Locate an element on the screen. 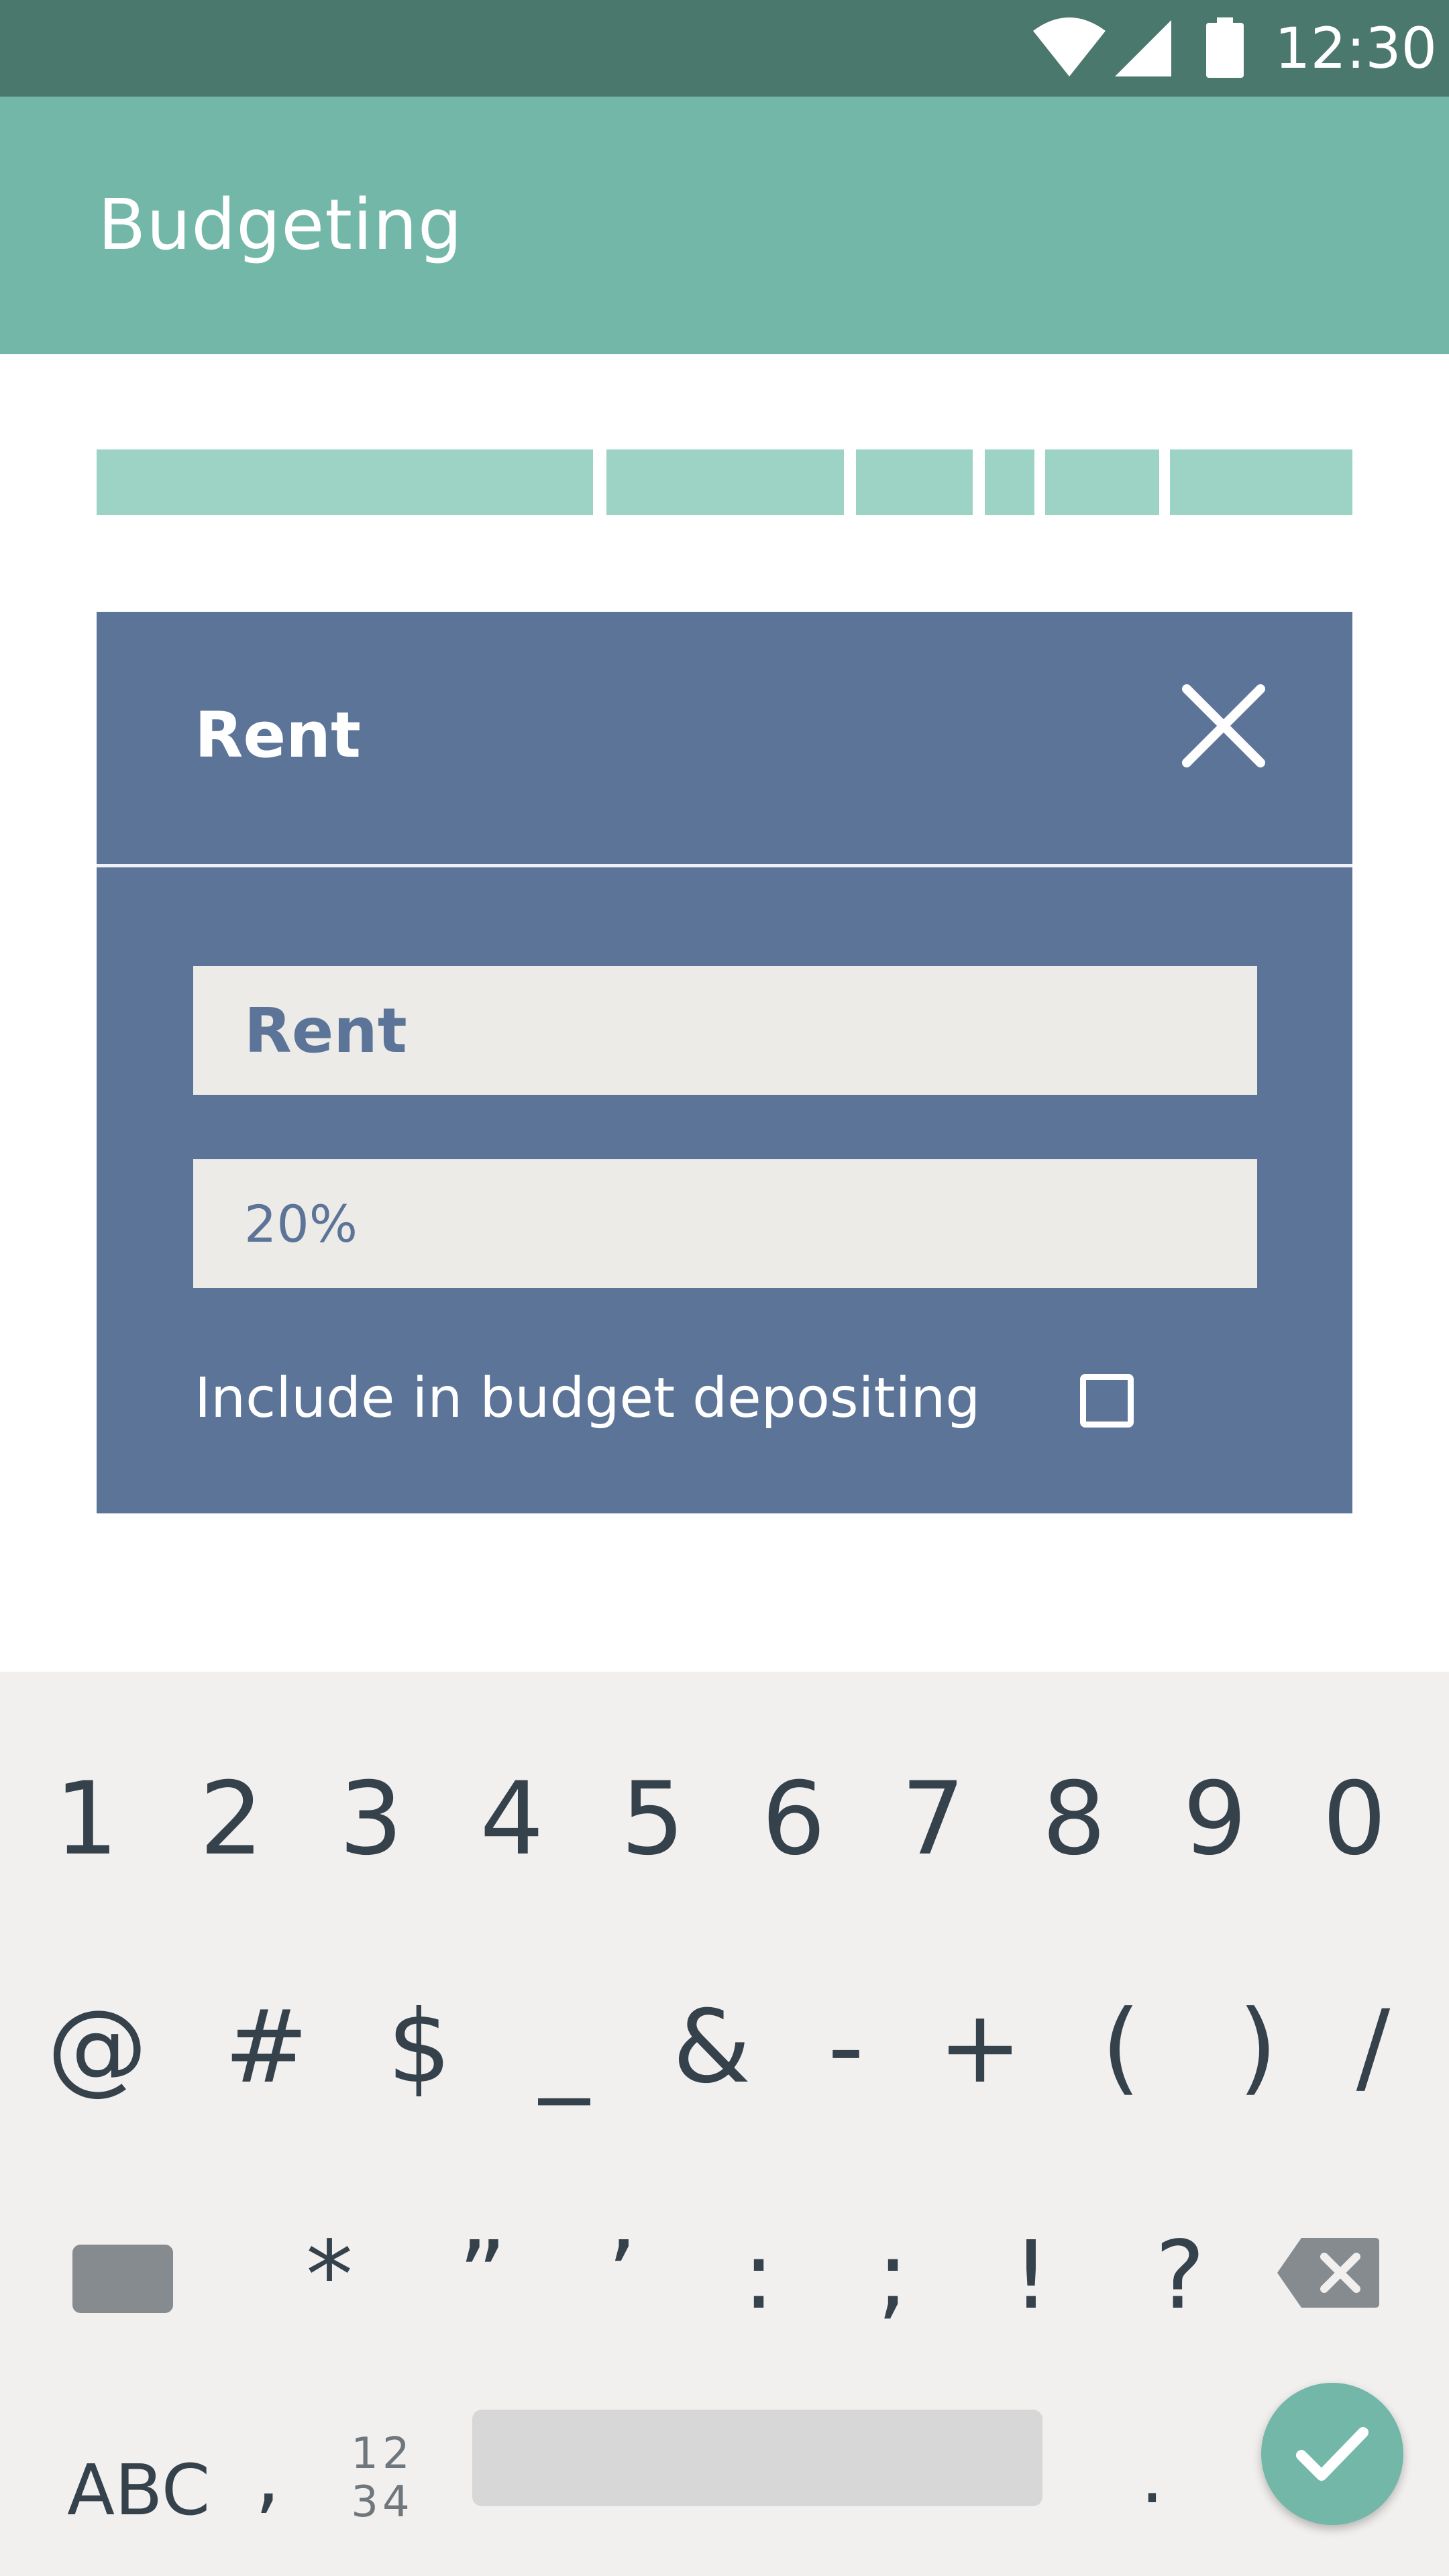 Image resolution: width=1449 pixels, height=2576 pixels. backspace-icon is located at coordinates (1328, 2273).